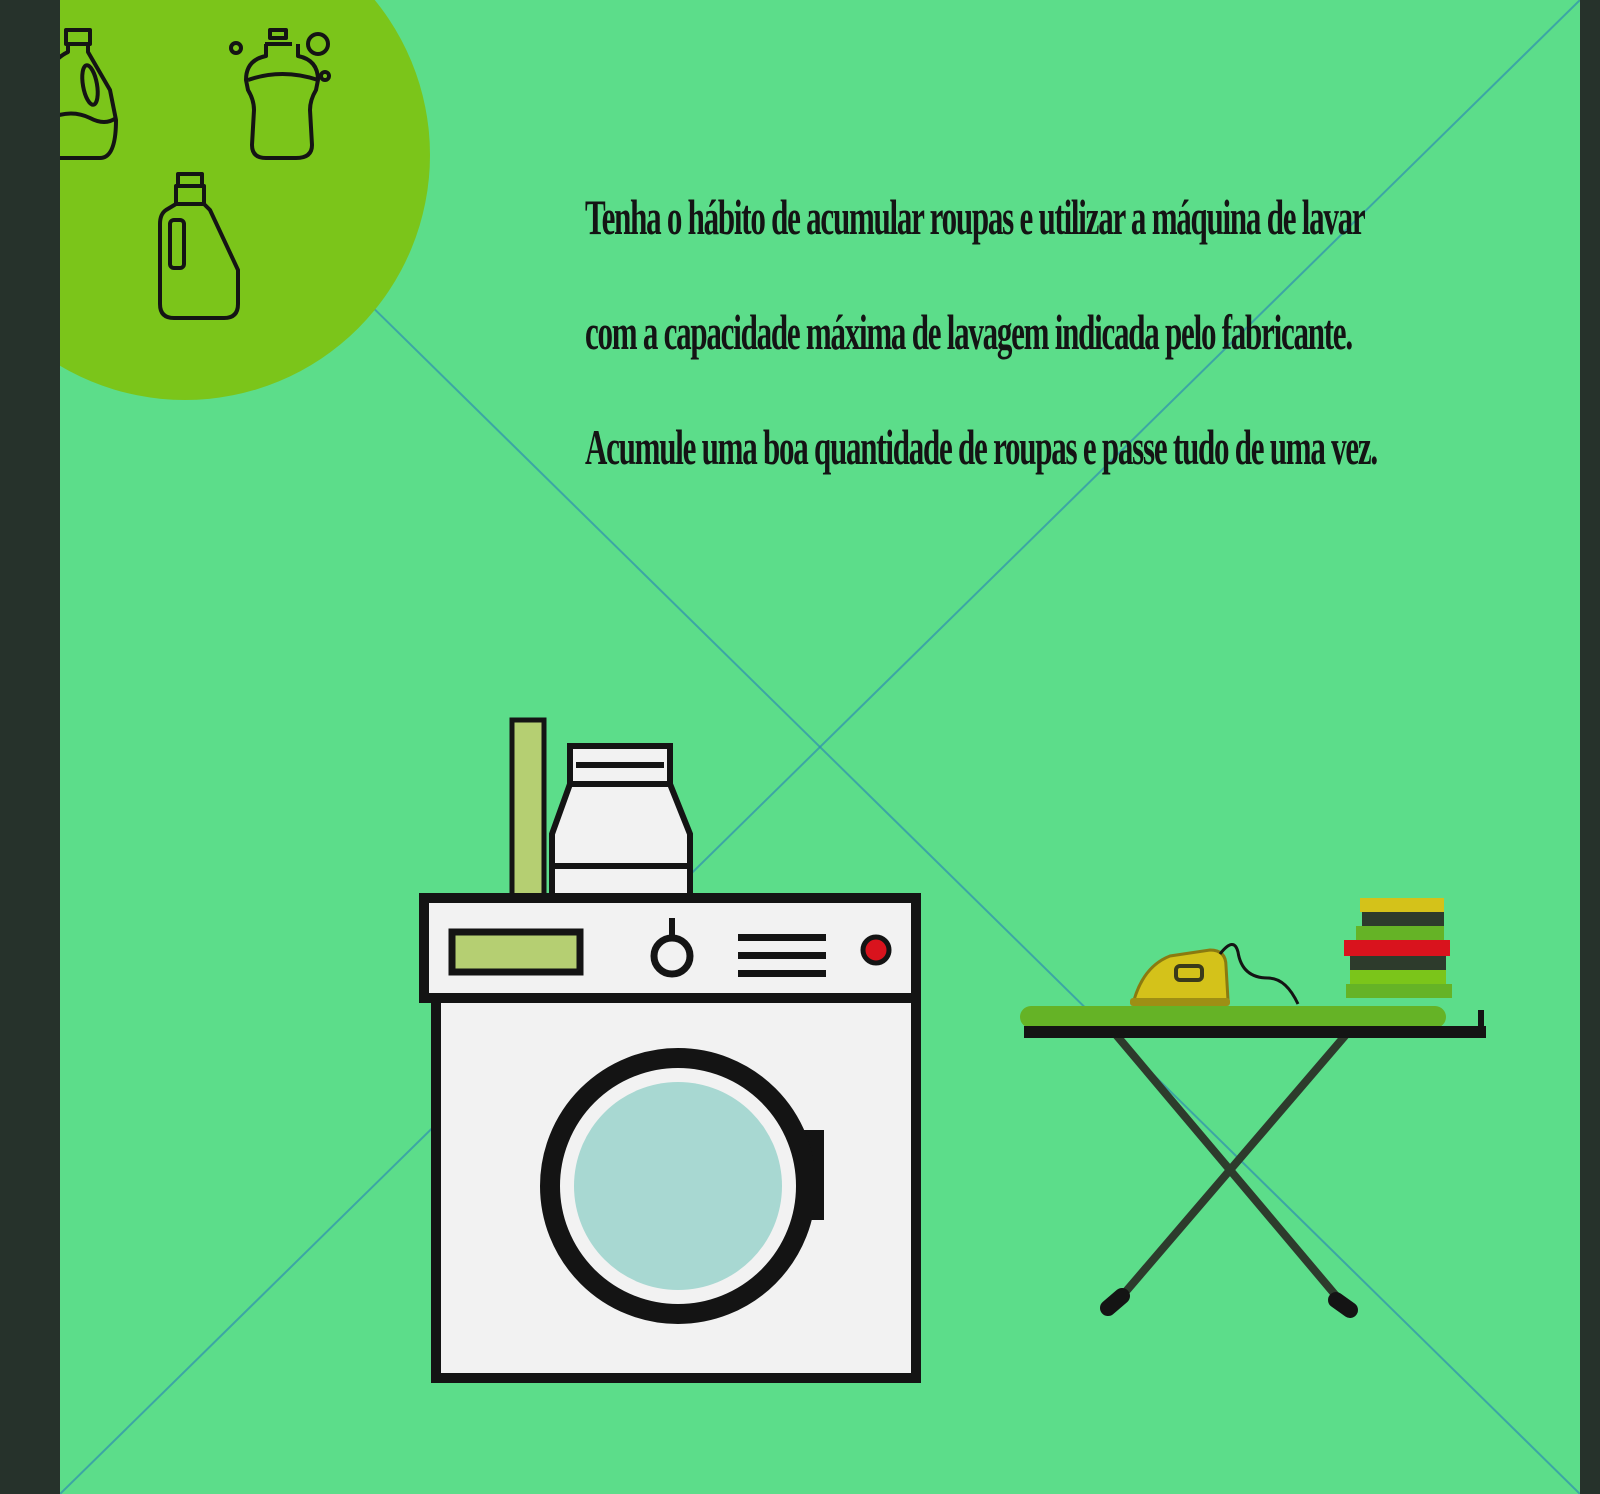  What do you see at coordinates (245, 200) in the screenshot?
I see `corner-circle` at bounding box center [245, 200].